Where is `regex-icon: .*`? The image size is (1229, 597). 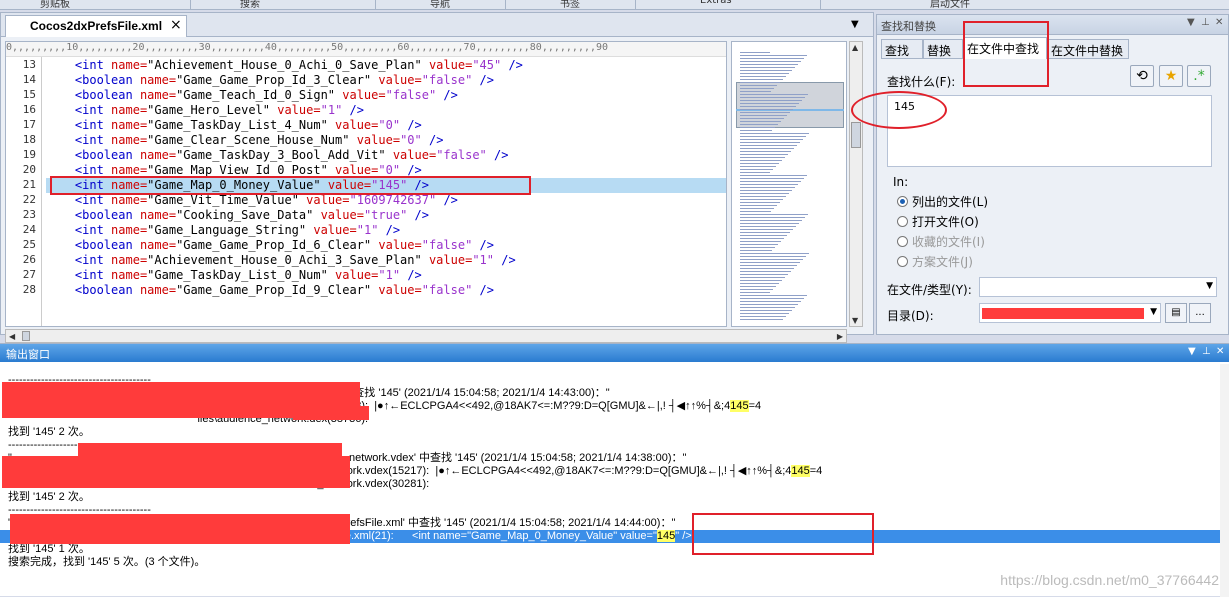
regex-icon: .* is located at coordinates (1199, 76).